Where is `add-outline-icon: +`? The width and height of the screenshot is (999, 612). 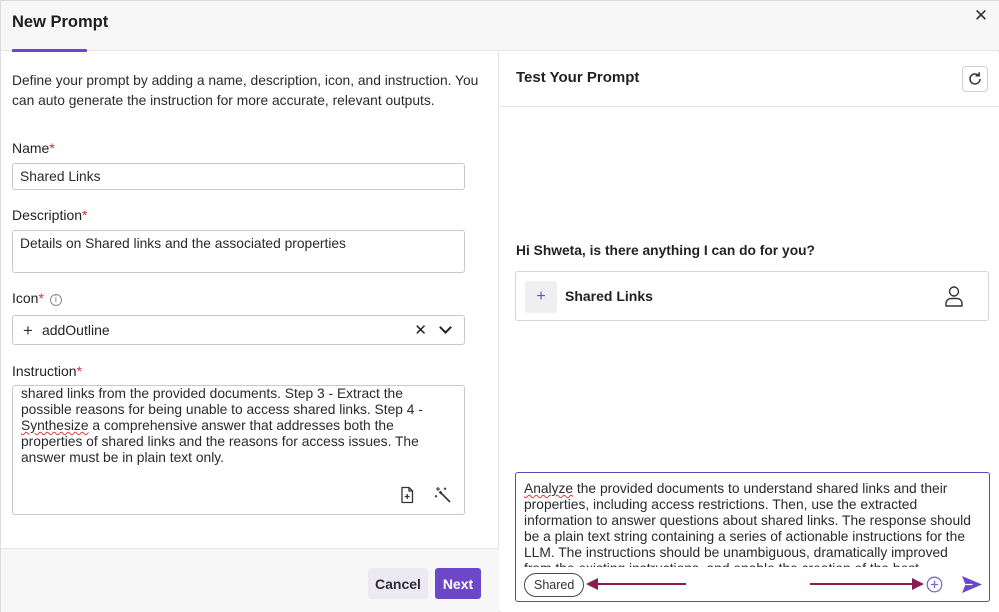 add-outline-icon: + is located at coordinates (28, 330).